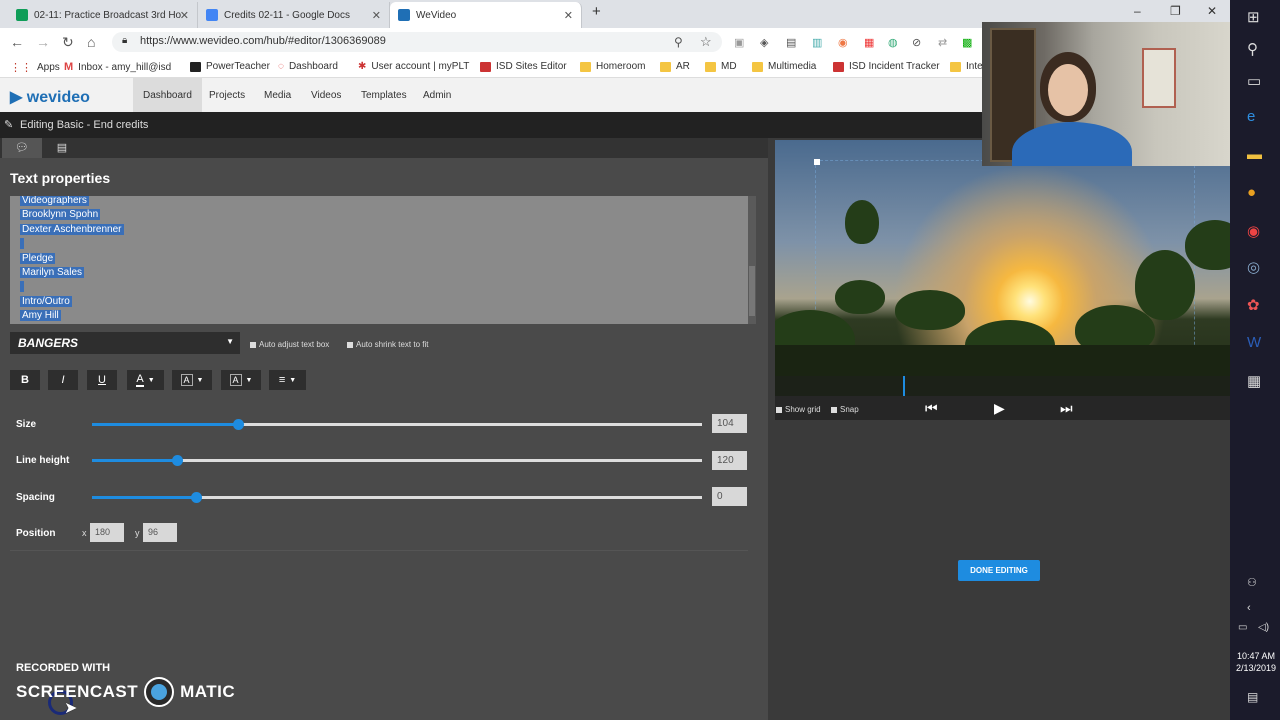  What do you see at coordinates (893, 42) in the screenshot?
I see `extension-icon: ◍` at bounding box center [893, 42].